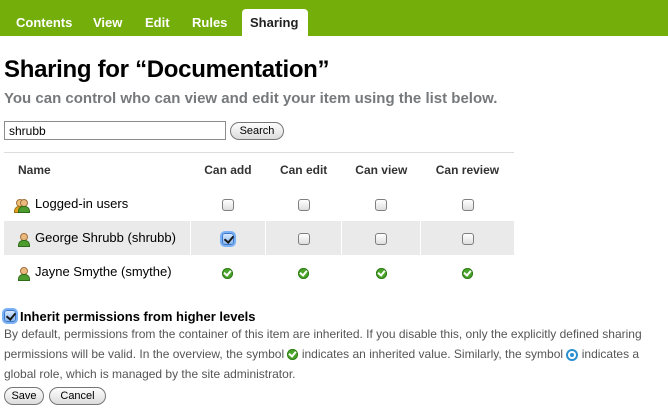 The width and height of the screenshot is (668, 414). Describe the element at coordinates (23, 205) in the screenshot. I see `group-icon` at that location.